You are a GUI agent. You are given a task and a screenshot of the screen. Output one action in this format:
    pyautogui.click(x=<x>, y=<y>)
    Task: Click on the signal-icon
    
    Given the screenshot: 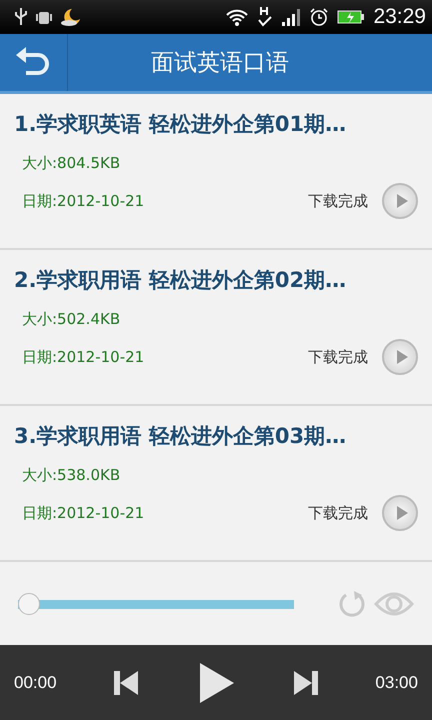 What is the action you would take?
    pyautogui.click(x=291, y=17)
    